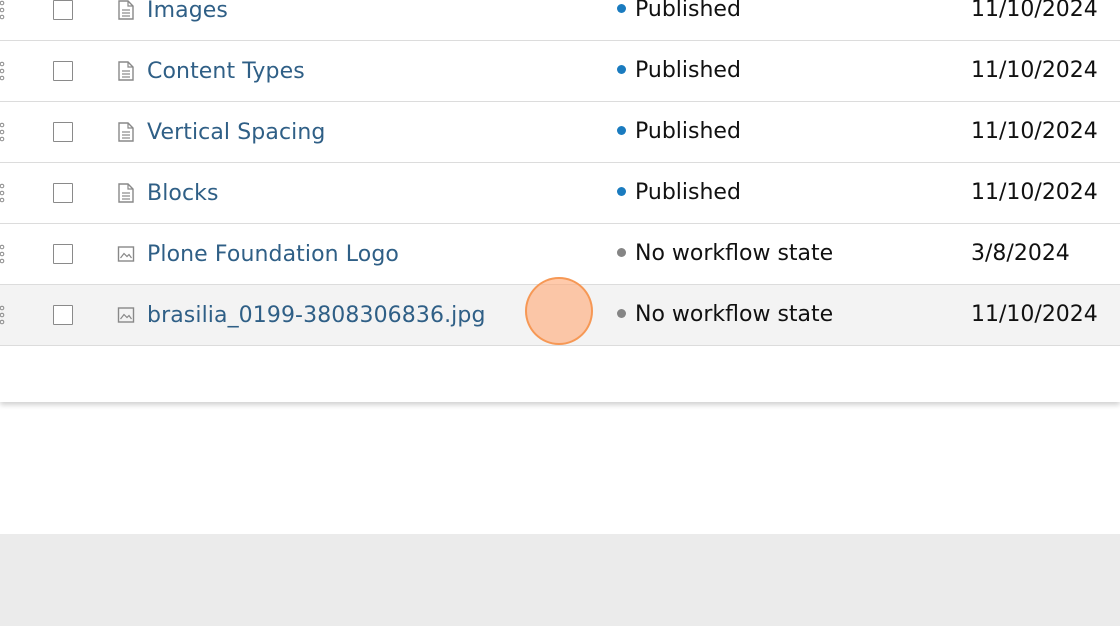 This screenshot has height=626, width=1120. Describe the element at coordinates (560, 71) in the screenshot. I see `table-row: Content Types Published 11/10/2024` at that location.